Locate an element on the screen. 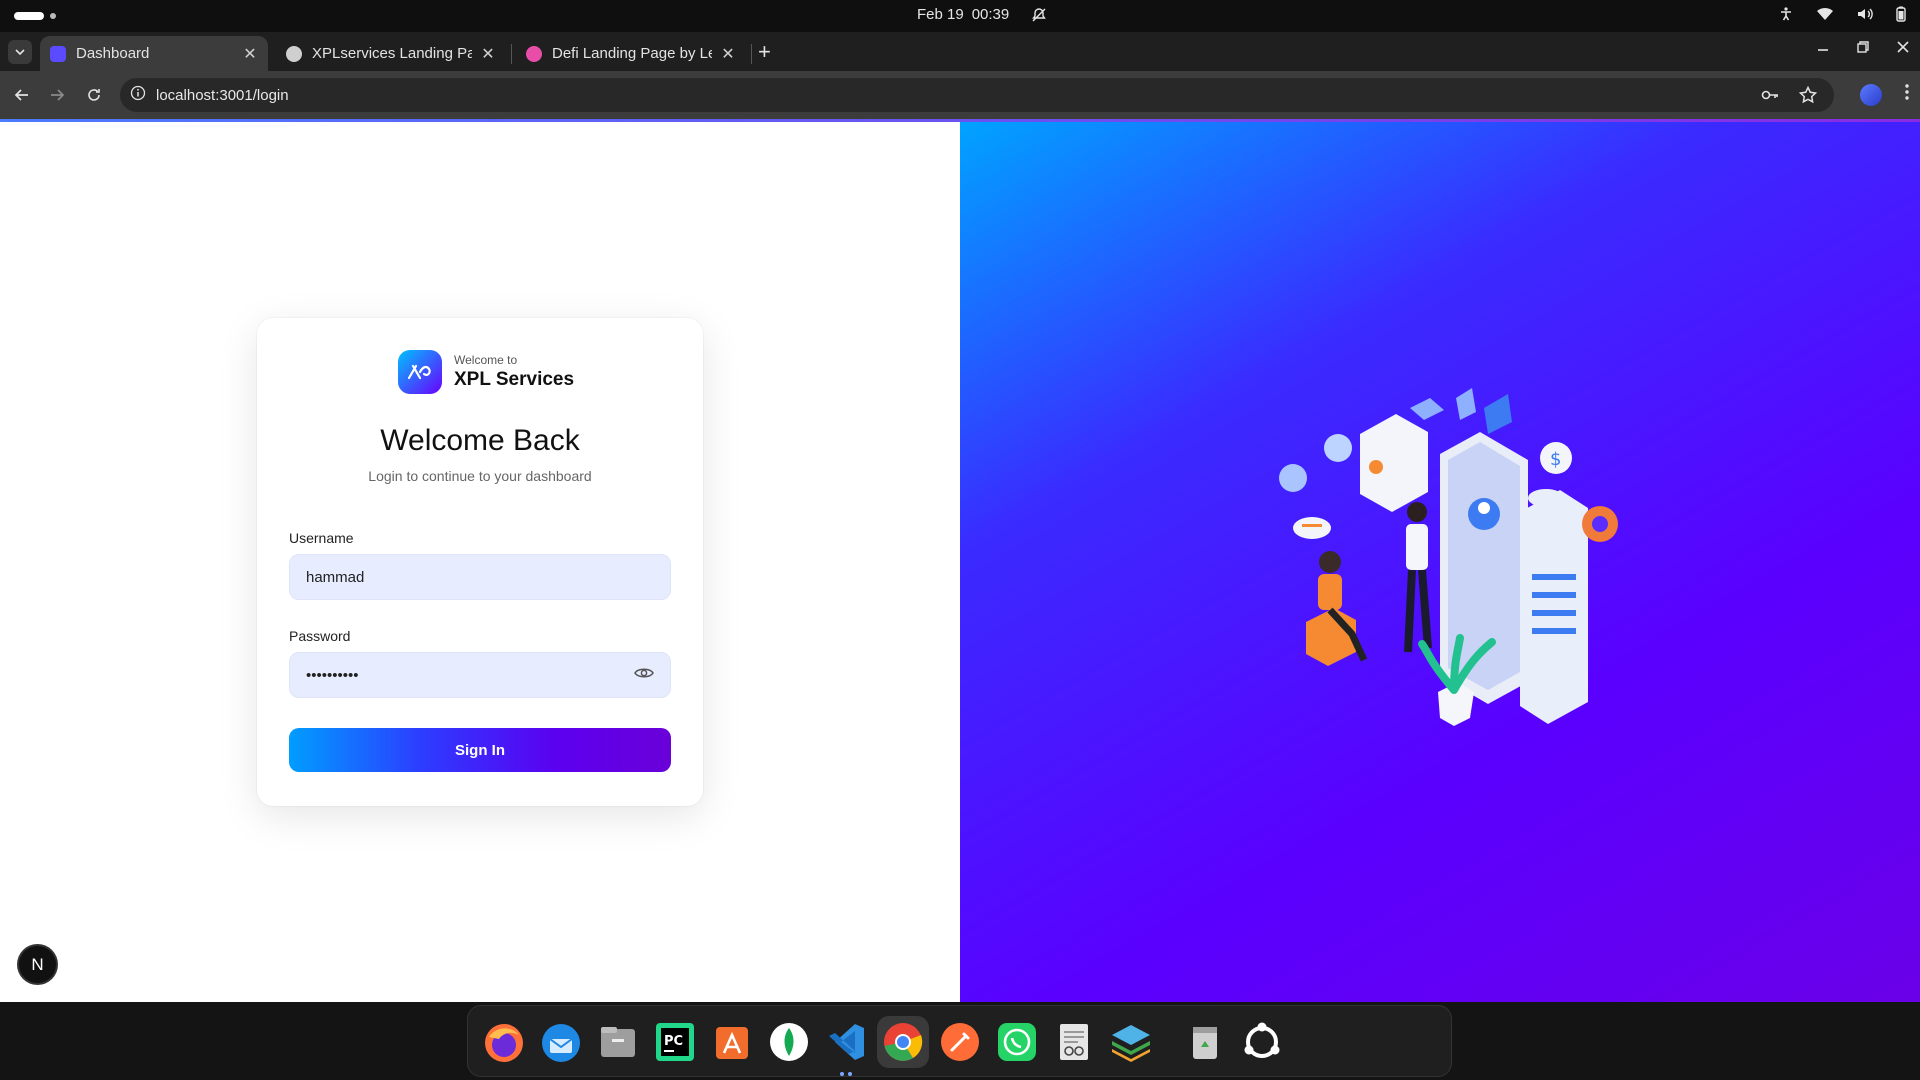  xpl-logo-icon is located at coordinates (420, 372).